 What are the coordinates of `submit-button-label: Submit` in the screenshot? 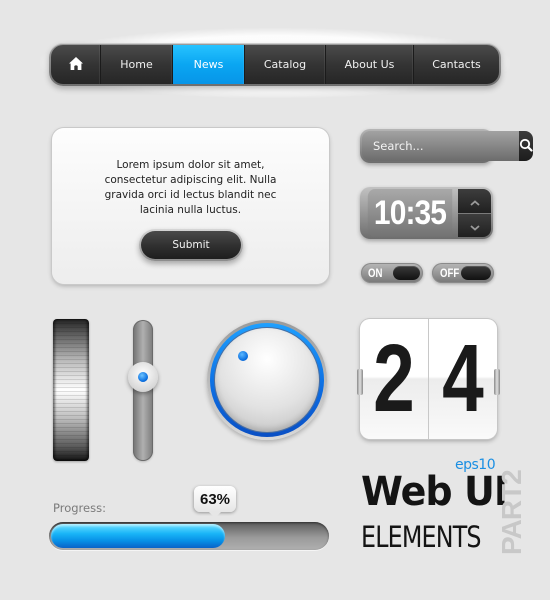 It's located at (191, 245).